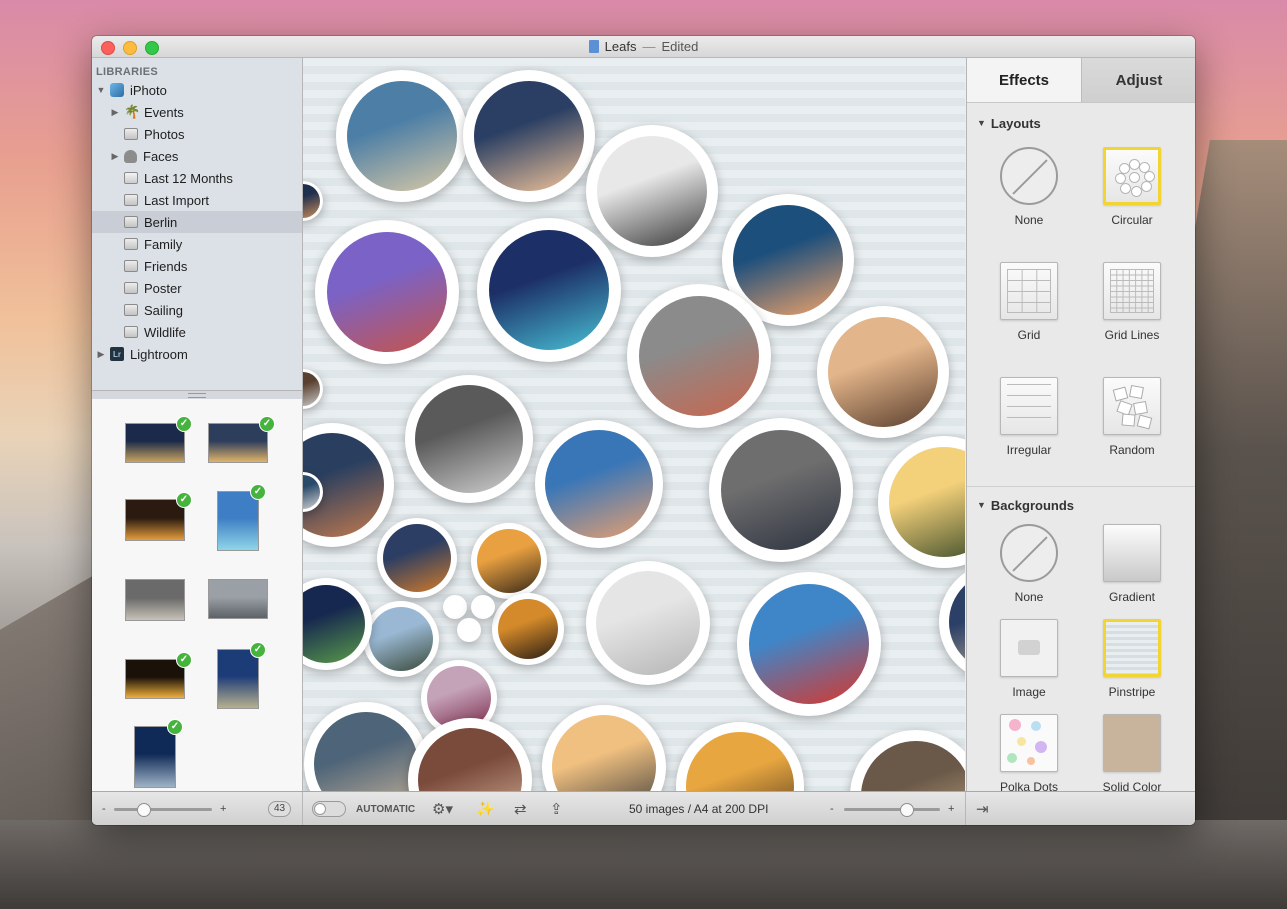  Describe the element at coordinates (556, 808) in the screenshot. I see `share-icon: ⇪` at that location.